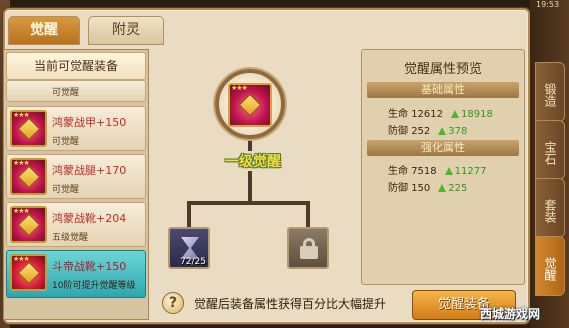 This screenshot has width=569, height=328. What do you see at coordinates (193, 262) in the screenshot?
I see `material-count: 72/25` at bounding box center [193, 262].